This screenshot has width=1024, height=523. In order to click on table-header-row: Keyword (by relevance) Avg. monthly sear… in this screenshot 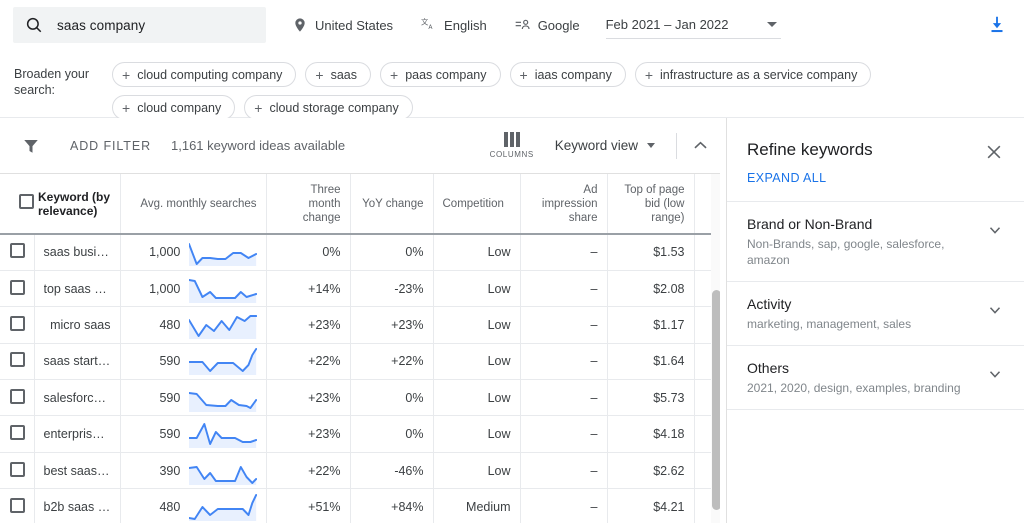, I will do `click(361, 204)`.